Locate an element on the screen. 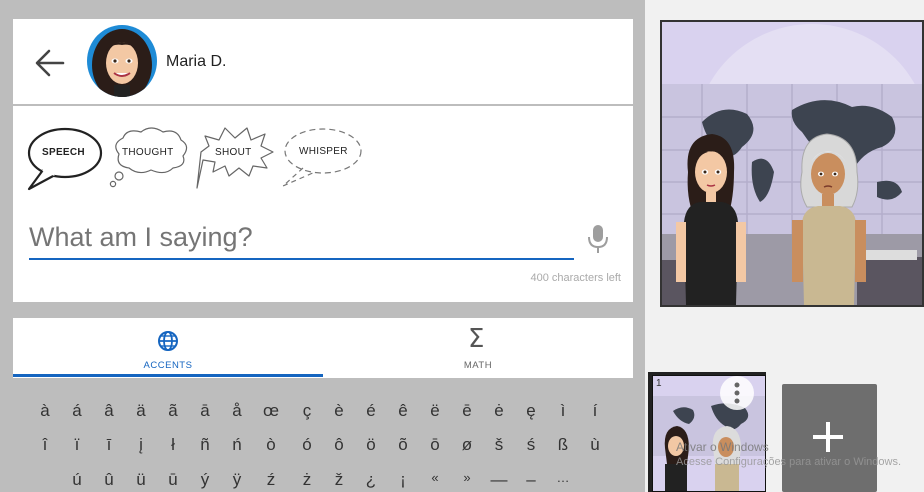 This screenshot has width=924, height=492. character-header: Maria D. is located at coordinates (323, 61).